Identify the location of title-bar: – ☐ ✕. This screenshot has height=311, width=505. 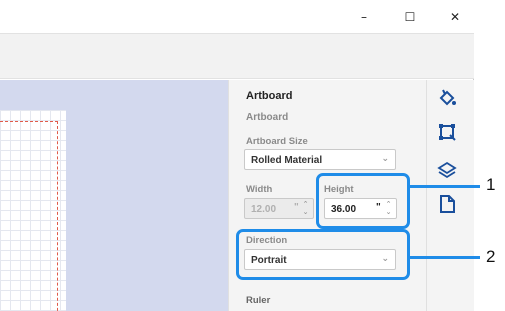
(237, 16).